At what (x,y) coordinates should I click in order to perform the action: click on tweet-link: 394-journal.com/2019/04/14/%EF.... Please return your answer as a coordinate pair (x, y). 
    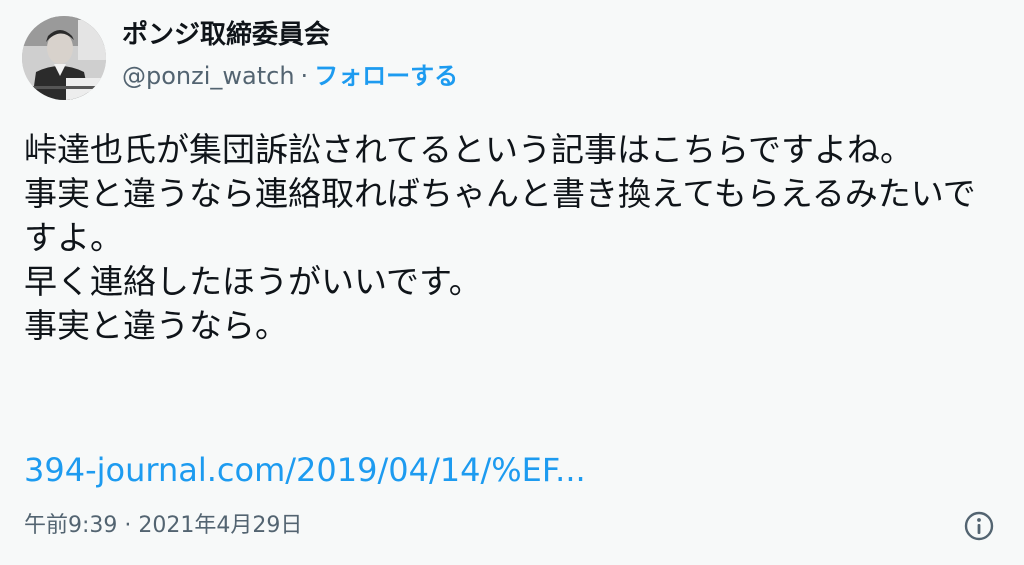
    Looking at the image, I should click on (305, 470).